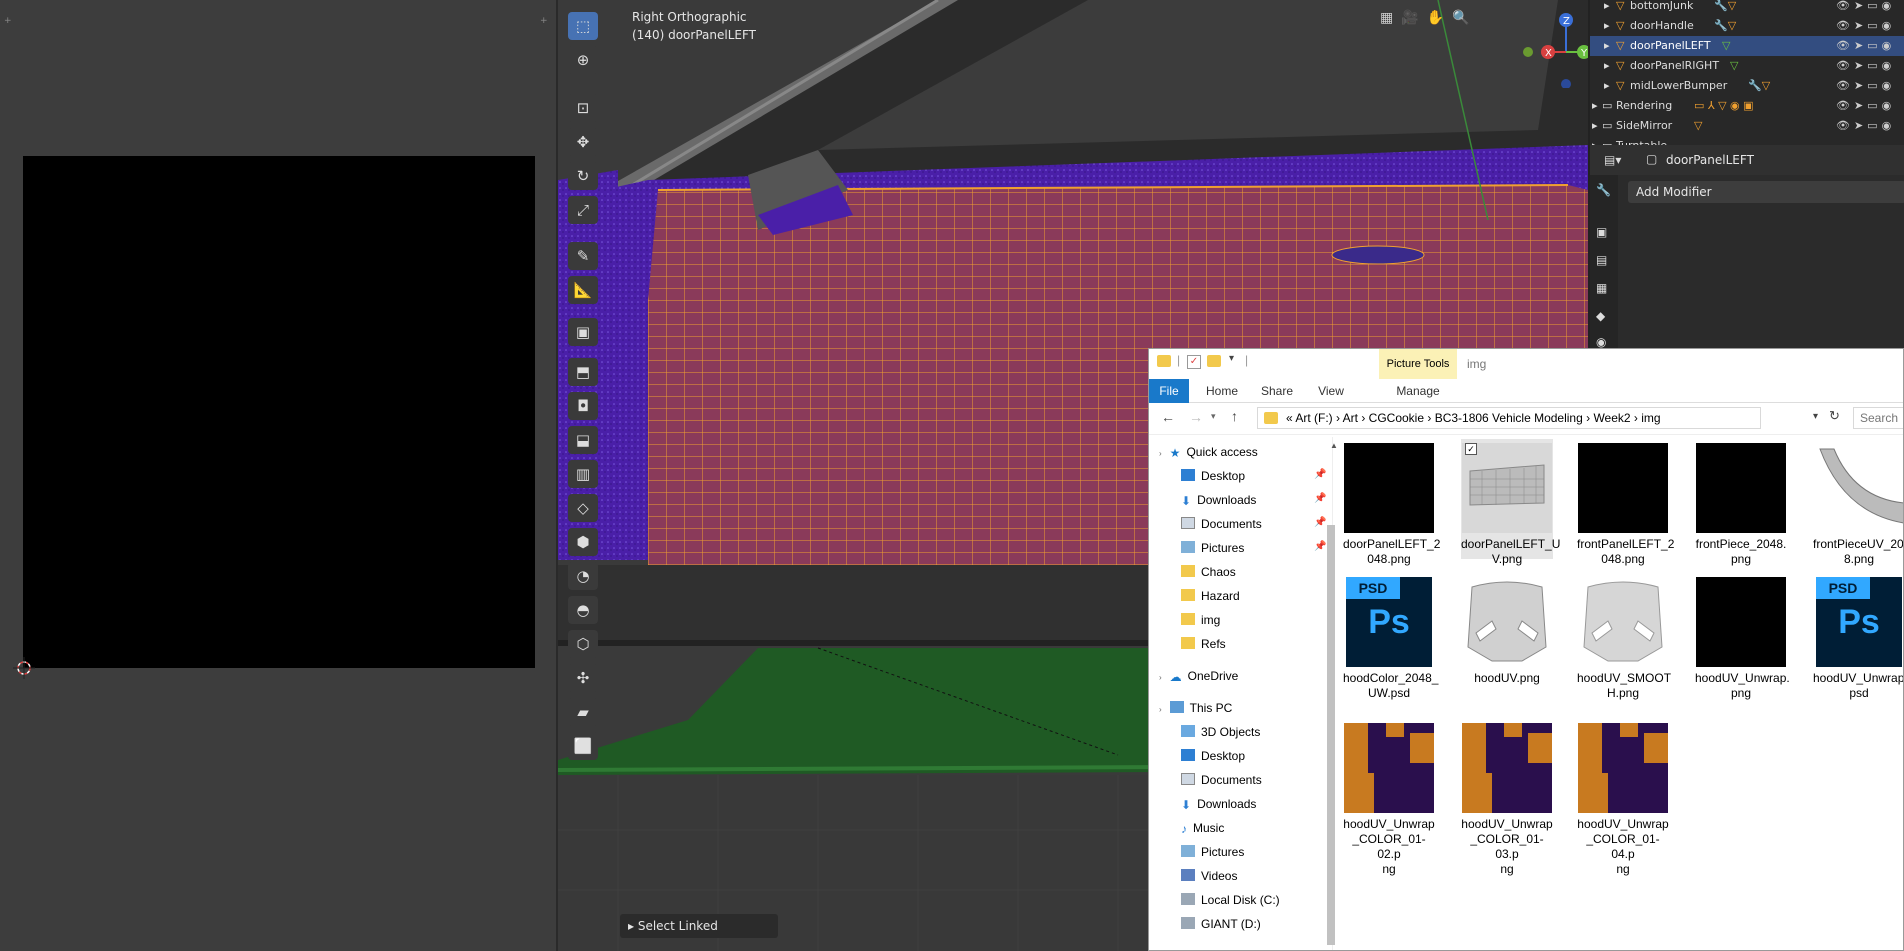 This screenshot has width=1904, height=951. I want to click on new-folder-icon, so click(1214, 361).